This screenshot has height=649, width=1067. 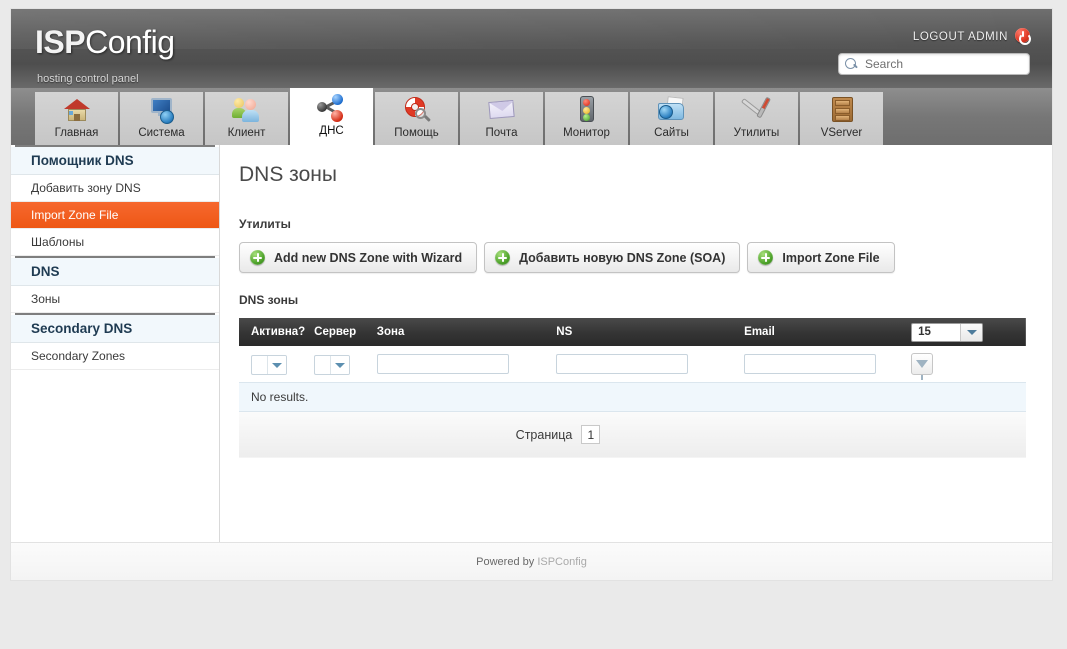 I want to click on filter-cell-server, so click(x=345, y=364).